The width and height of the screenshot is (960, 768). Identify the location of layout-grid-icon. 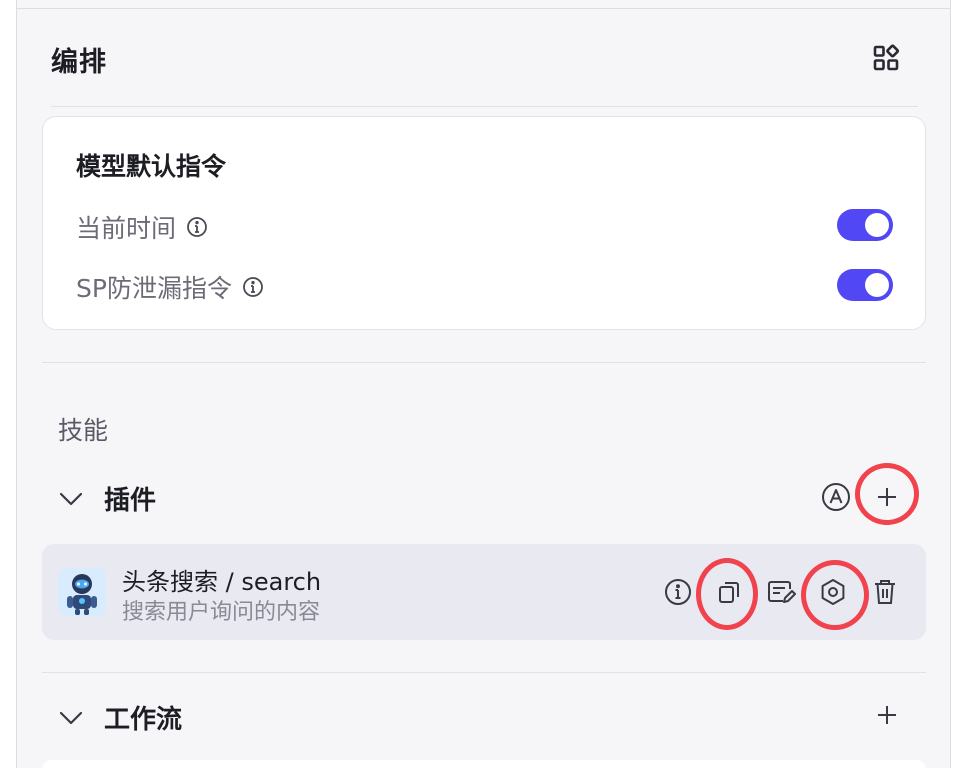
(886, 57).